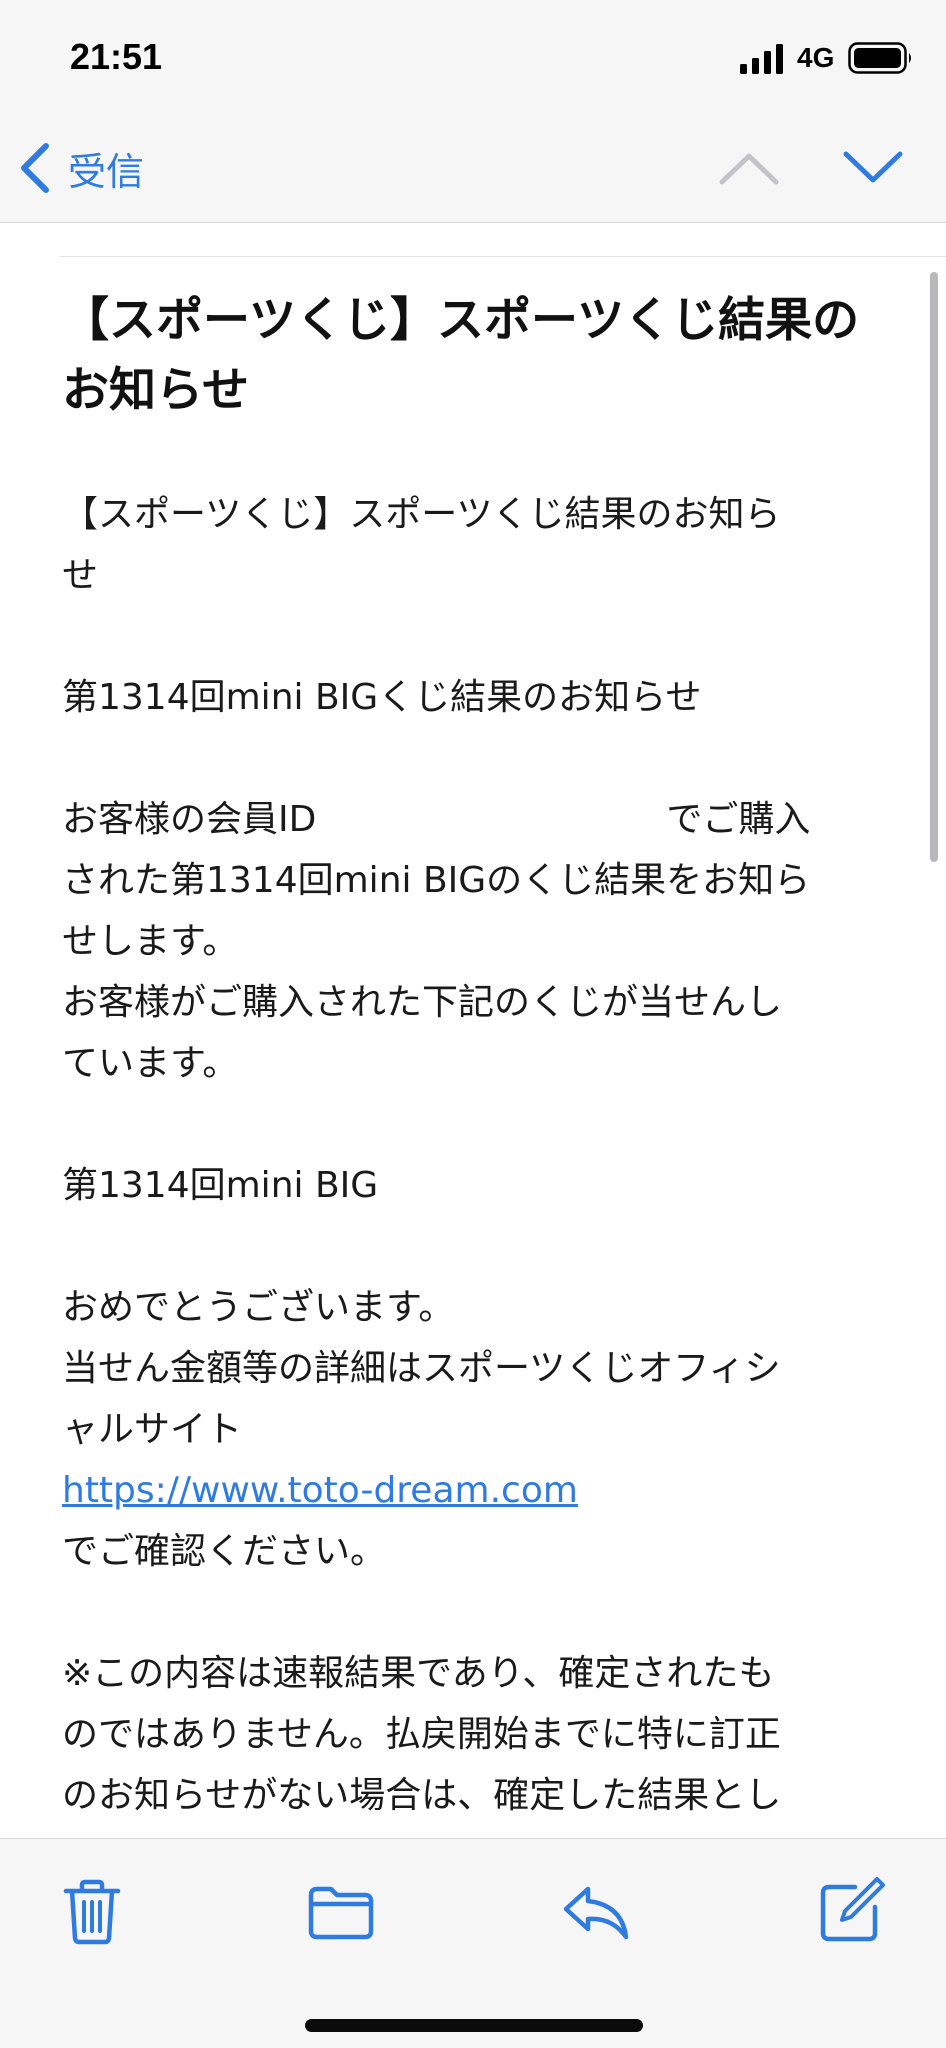  I want to click on body-line: ※この内容は速報結果であり、確定されたも, so click(418, 1673).